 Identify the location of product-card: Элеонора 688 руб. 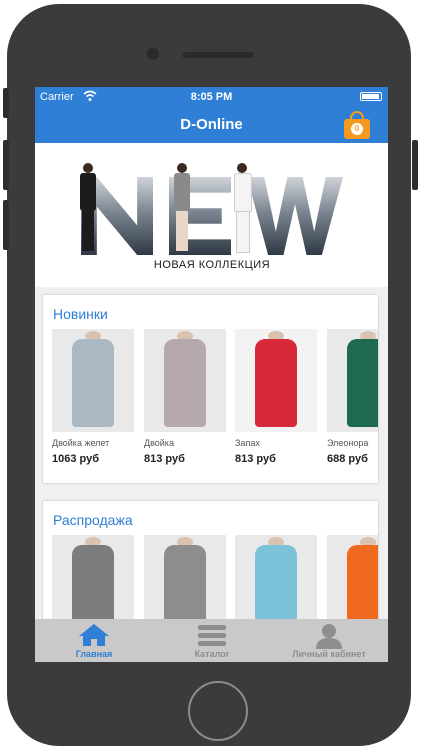
(352, 397).